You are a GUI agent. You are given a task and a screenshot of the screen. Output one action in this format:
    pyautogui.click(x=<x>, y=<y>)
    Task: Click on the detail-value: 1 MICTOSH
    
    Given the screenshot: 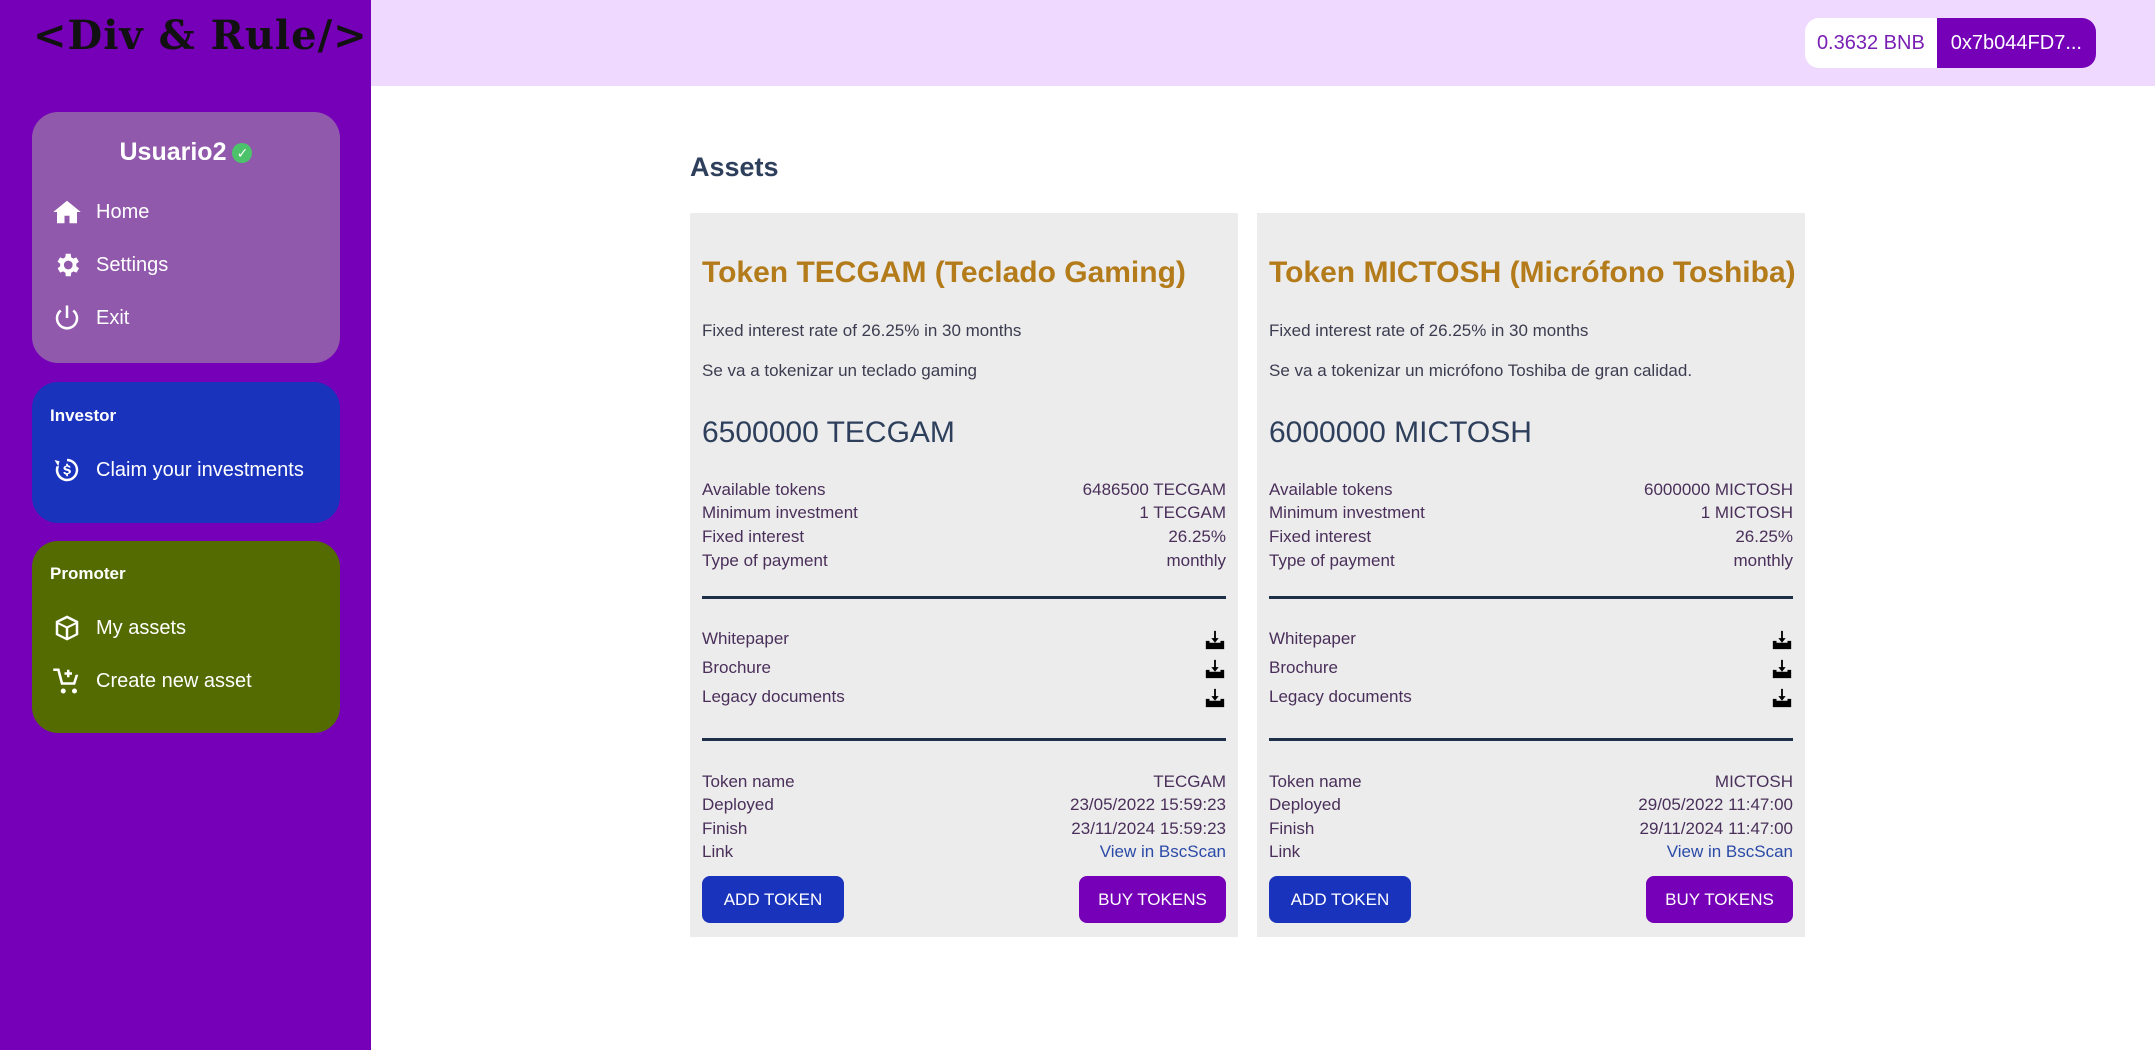 What is the action you would take?
    pyautogui.click(x=1746, y=512)
    